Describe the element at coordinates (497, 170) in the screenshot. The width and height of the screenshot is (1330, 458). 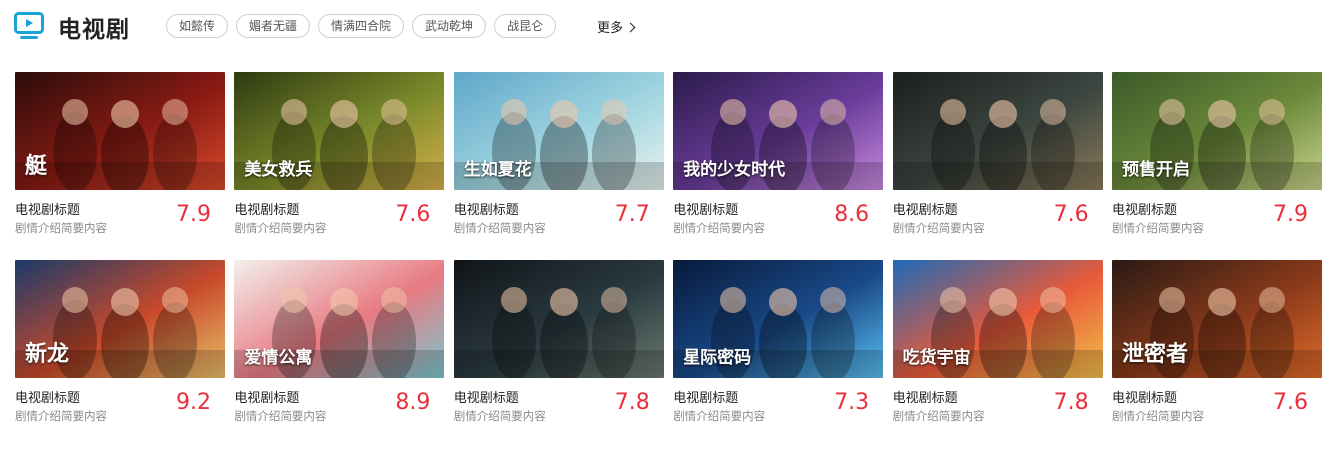
I see `poster-title-text: 生如夏花` at that location.